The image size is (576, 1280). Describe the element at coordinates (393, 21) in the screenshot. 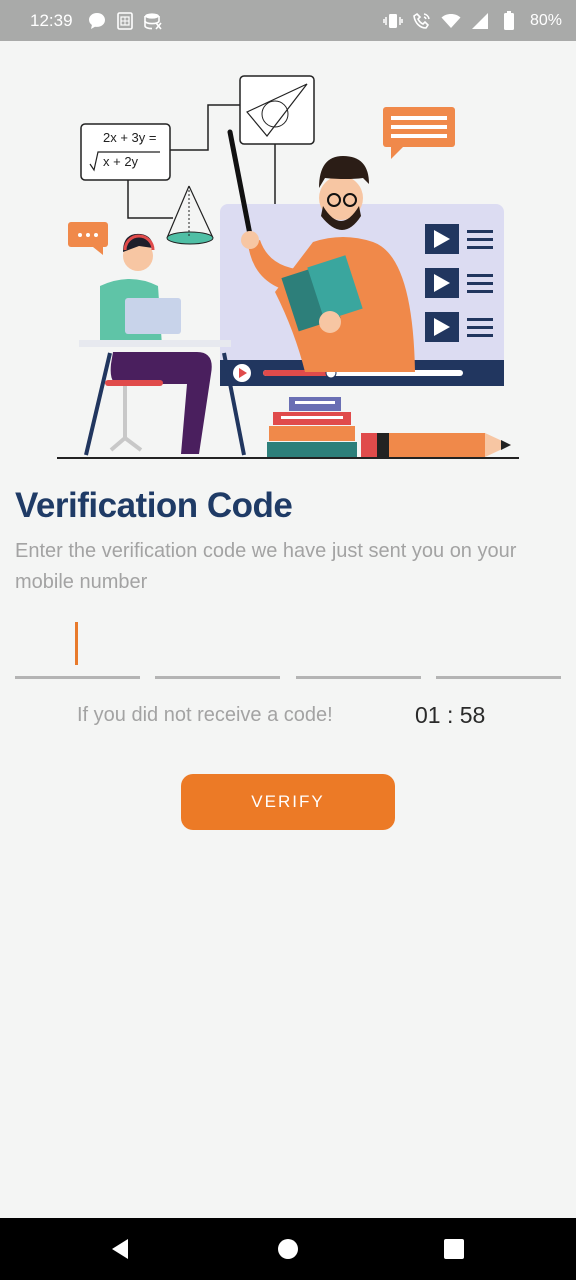

I see `vibrate-icon` at that location.